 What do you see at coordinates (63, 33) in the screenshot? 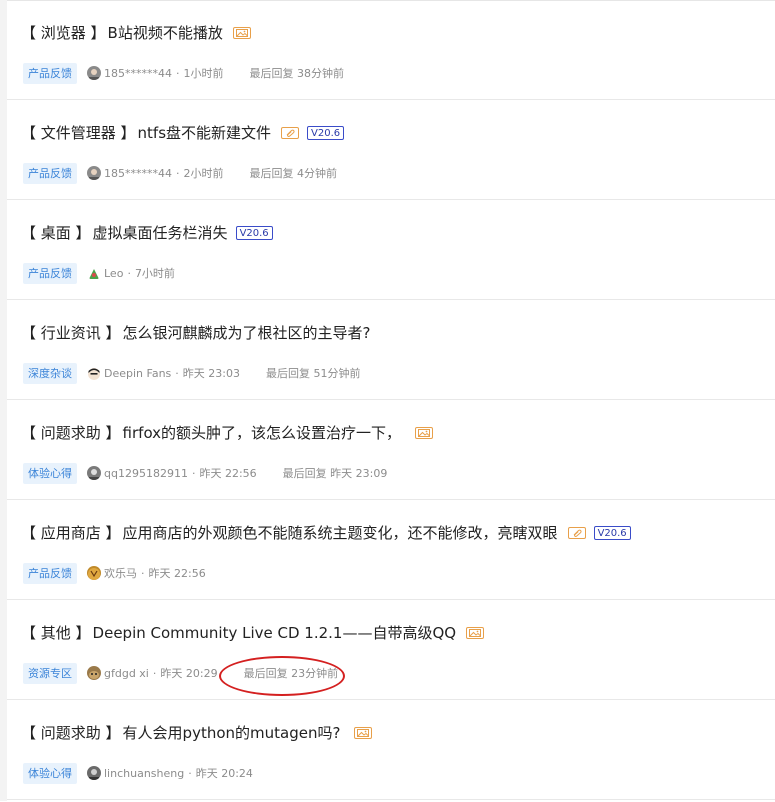
I see `post-category: 【 浏览器 】` at bounding box center [63, 33].